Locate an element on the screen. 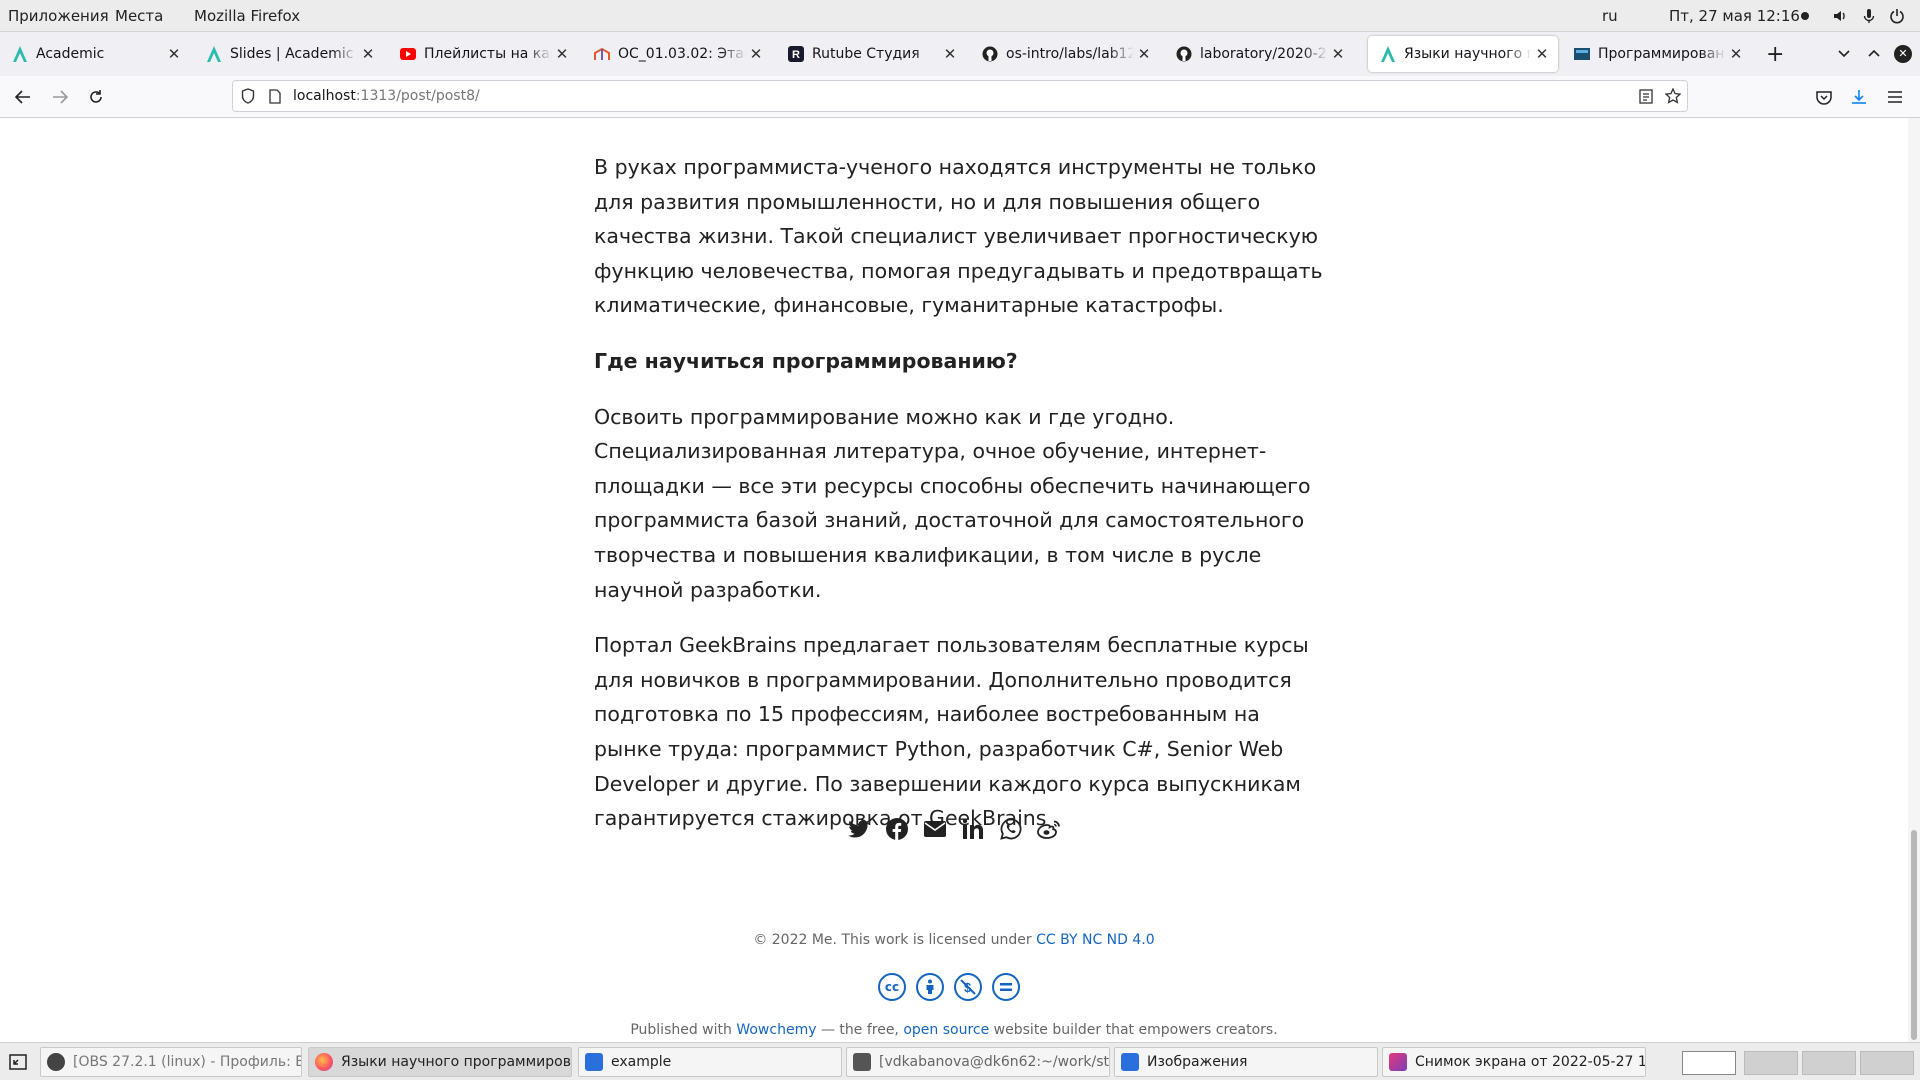  task-example: example is located at coordinates (710, 1062).